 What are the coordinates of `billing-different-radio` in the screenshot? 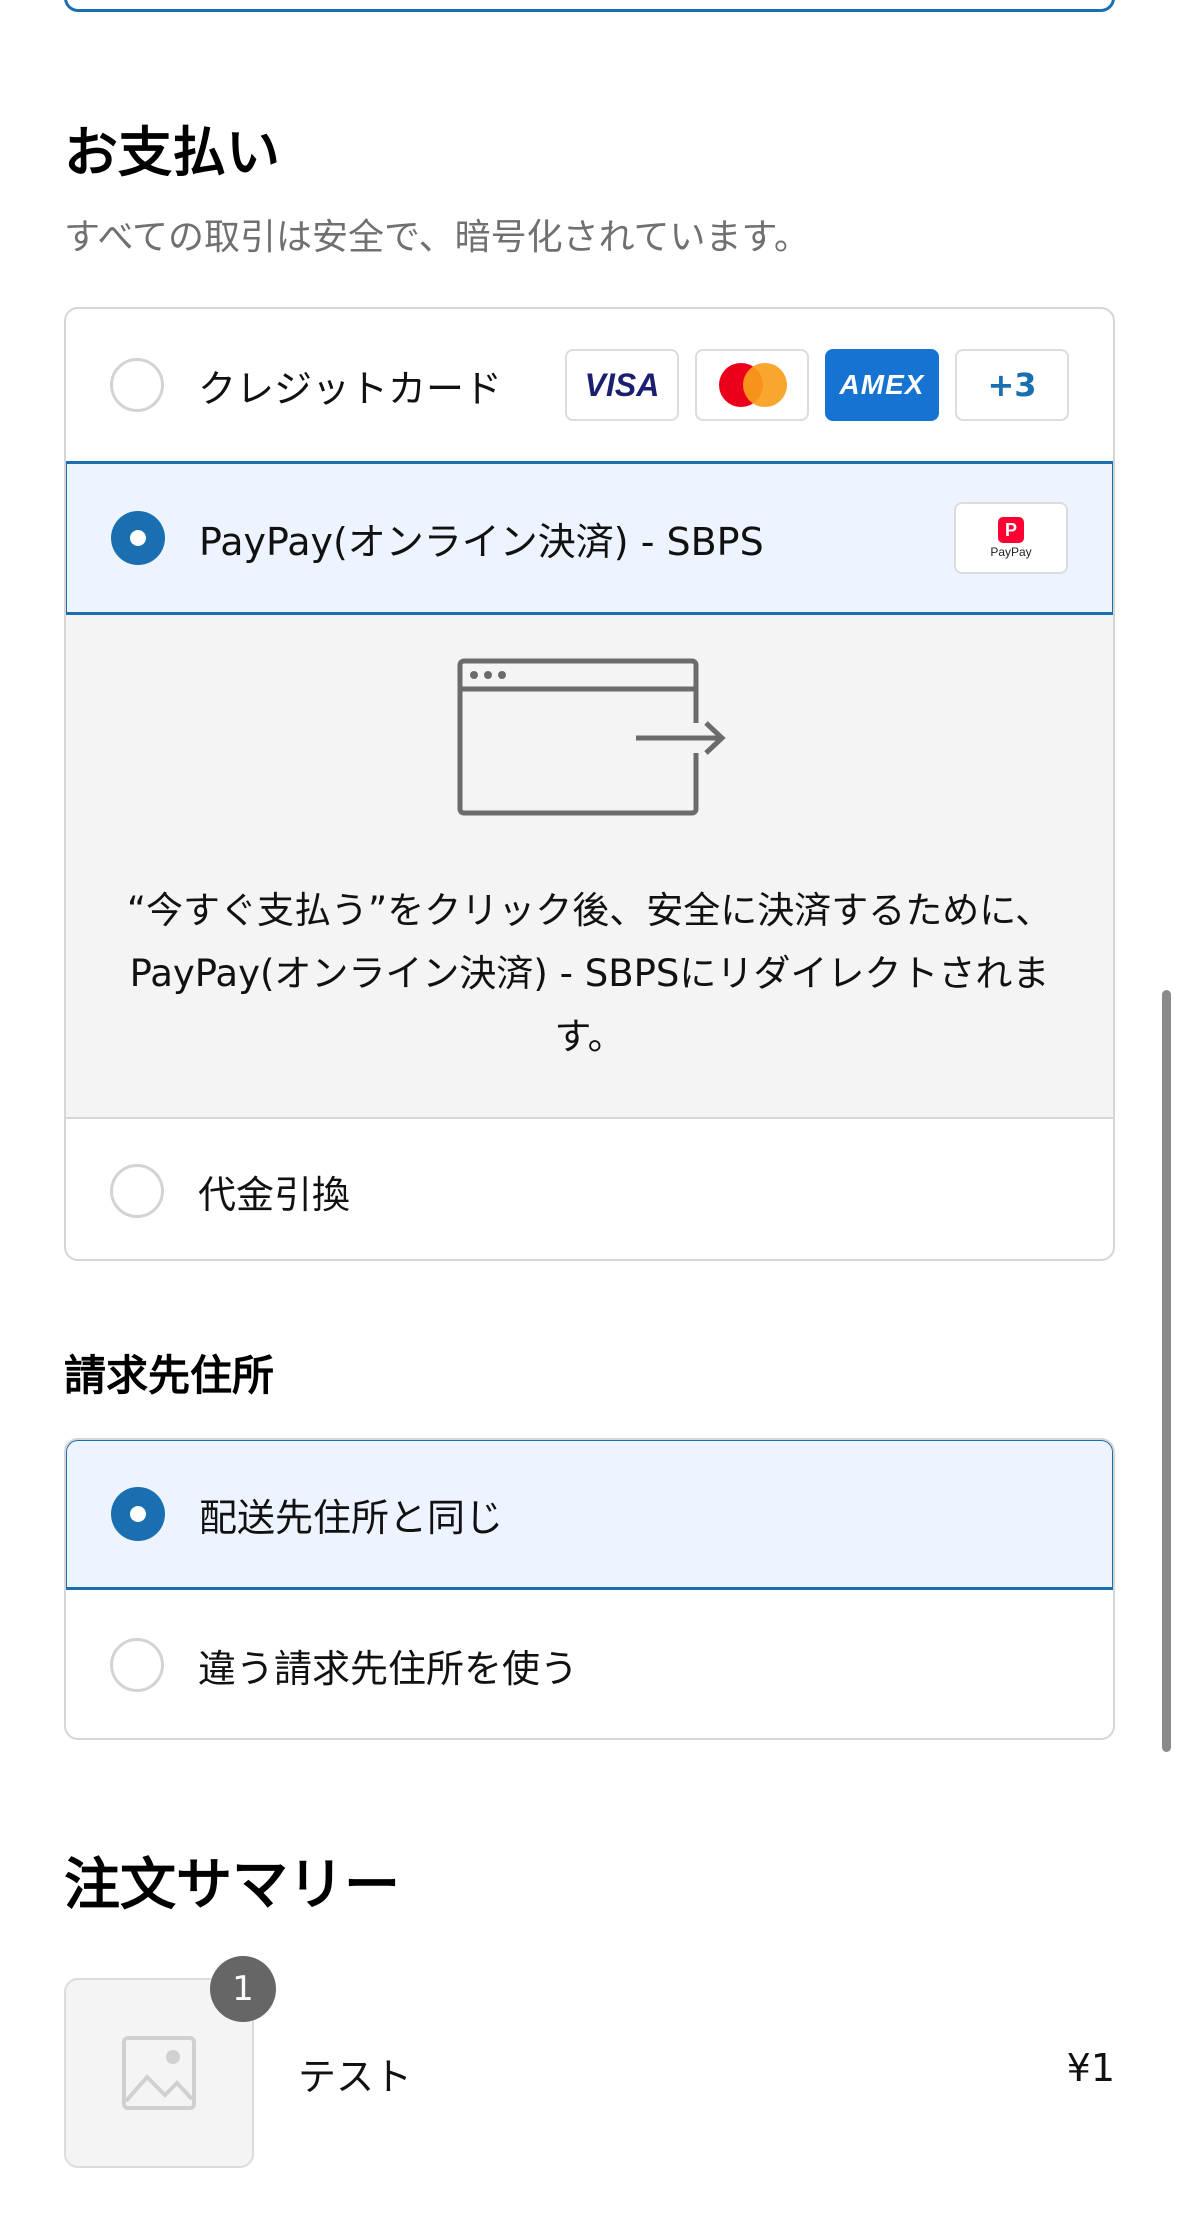 It's located at (137, 1665).